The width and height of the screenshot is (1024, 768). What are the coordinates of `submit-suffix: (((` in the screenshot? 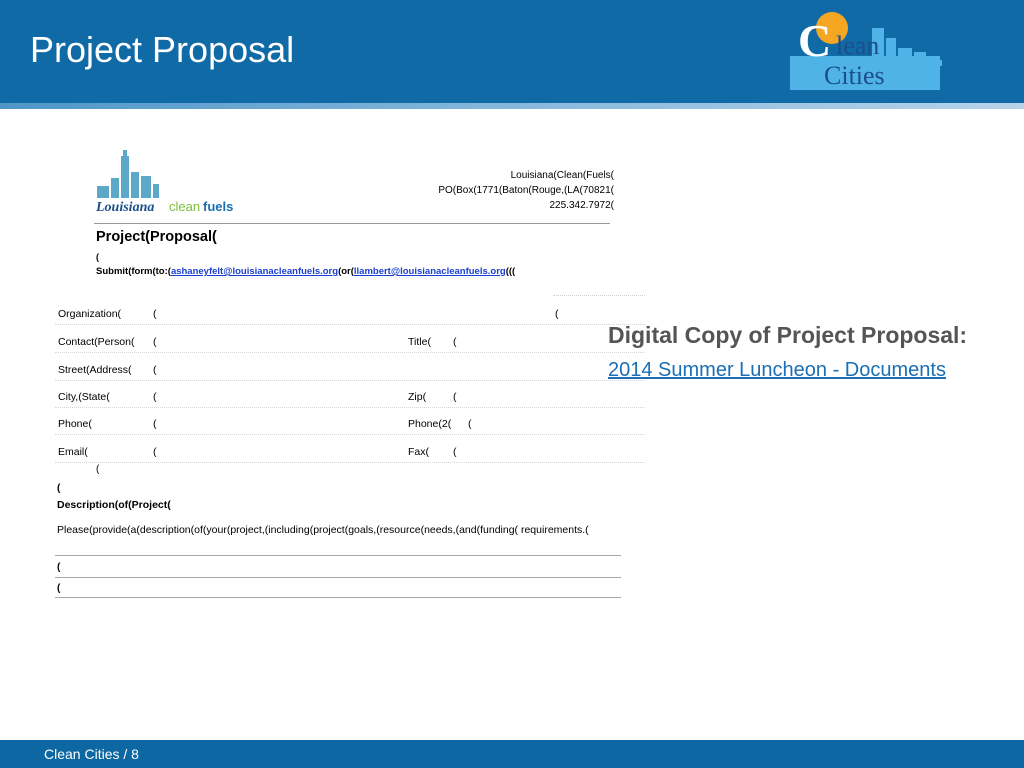 It's located at (510, 271).